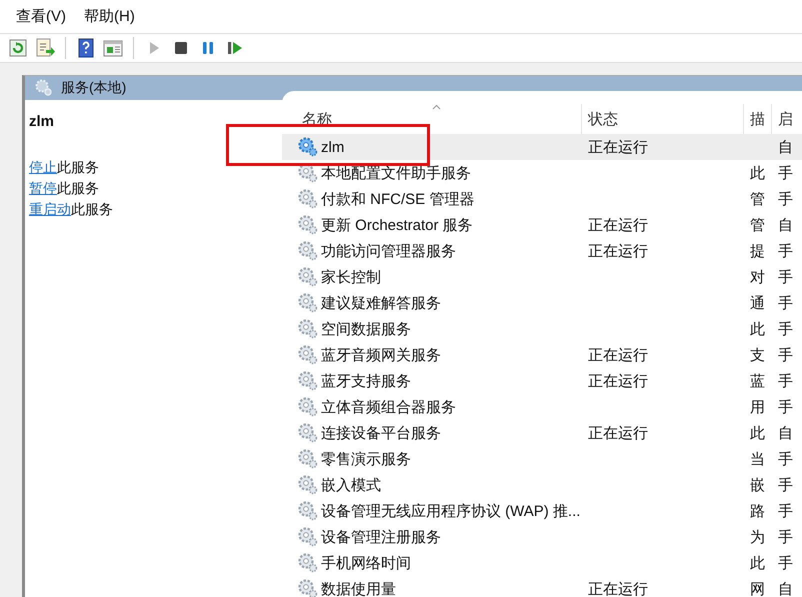  Describe the element at coordinates (542, 355) in the screenshot. I see `service-row: 蓝牙音频网关服务 正在运行 支 手` at that location.